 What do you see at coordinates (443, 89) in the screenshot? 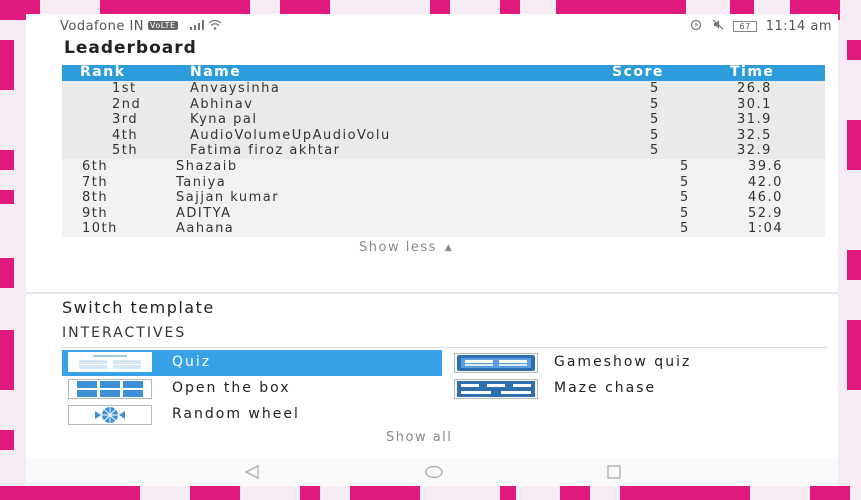
I see `table-row: 1st Anvaysinha 5 26.8` at bounding box center [443, 89].